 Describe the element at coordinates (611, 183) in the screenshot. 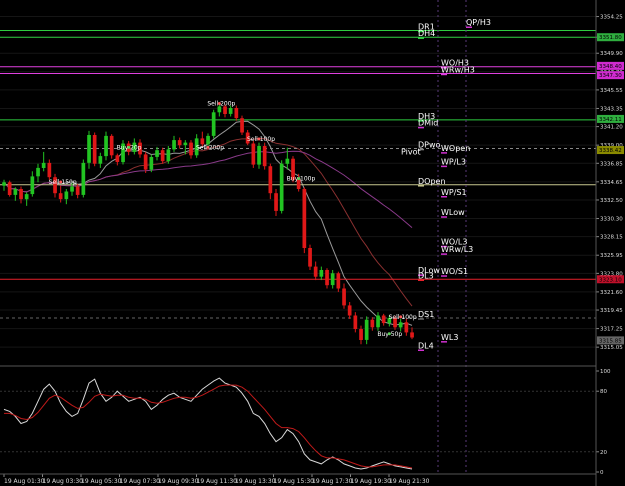

I see `price-tick-label: 3334.65` at that location.